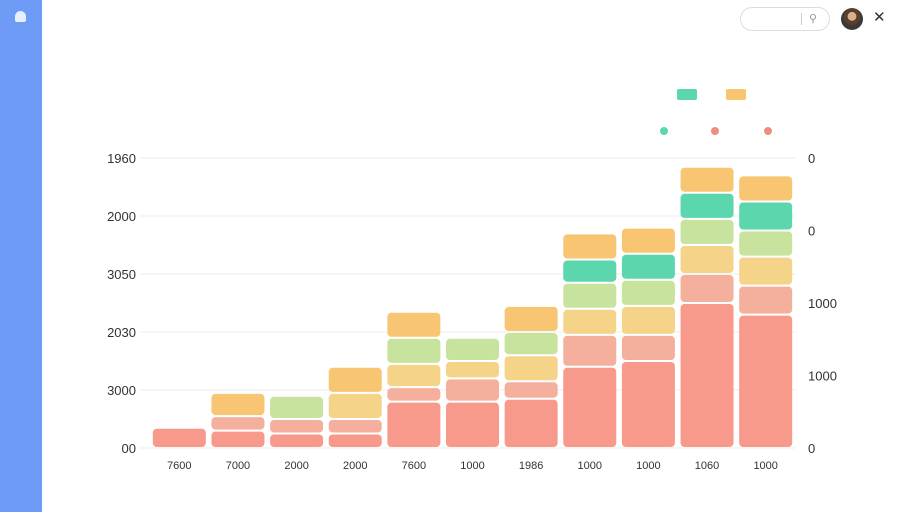 The width and height of the screenshot is (900, 512). What do you see at coordinates (121, 158) in the screenshot?
I see `y-tick-label-left: 1960` at bounding box center [121, 158].